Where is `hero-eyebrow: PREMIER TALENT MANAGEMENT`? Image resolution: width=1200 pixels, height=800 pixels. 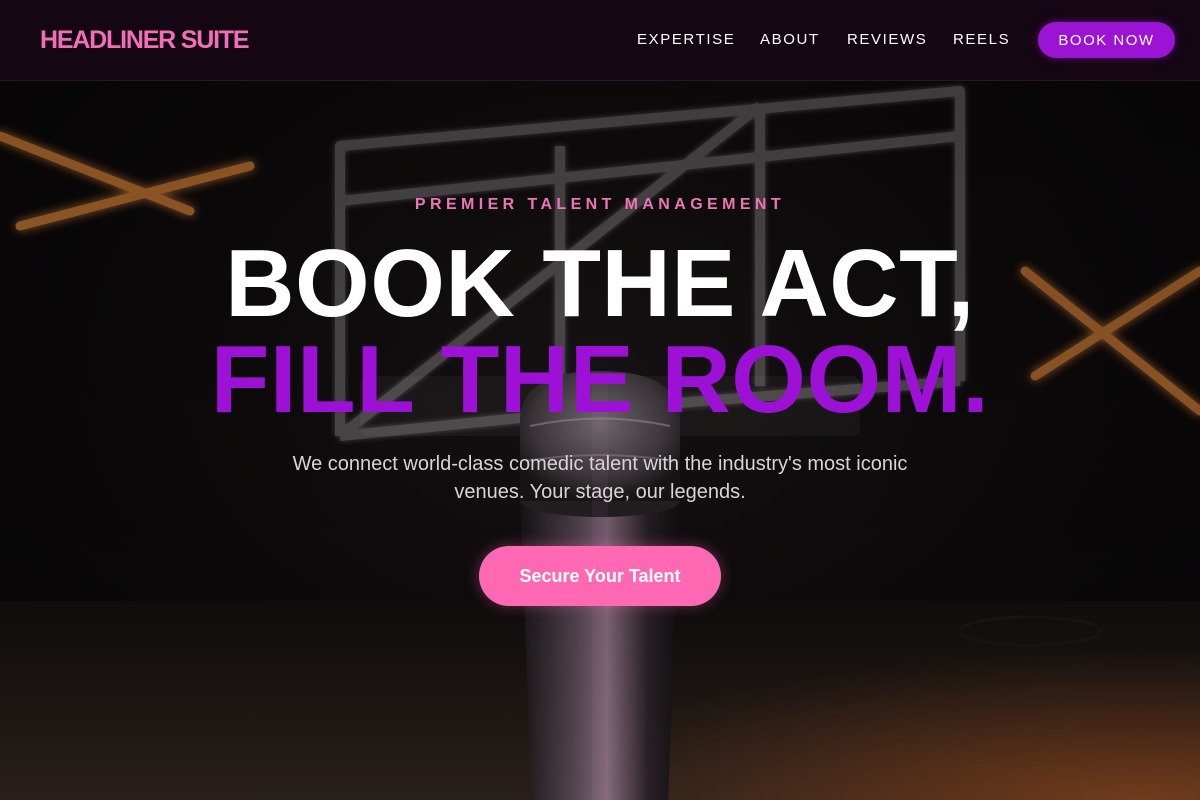
hero-eyebrow: PREMIER TALENT MANAGEMENT is located at coordinates (600, 204).